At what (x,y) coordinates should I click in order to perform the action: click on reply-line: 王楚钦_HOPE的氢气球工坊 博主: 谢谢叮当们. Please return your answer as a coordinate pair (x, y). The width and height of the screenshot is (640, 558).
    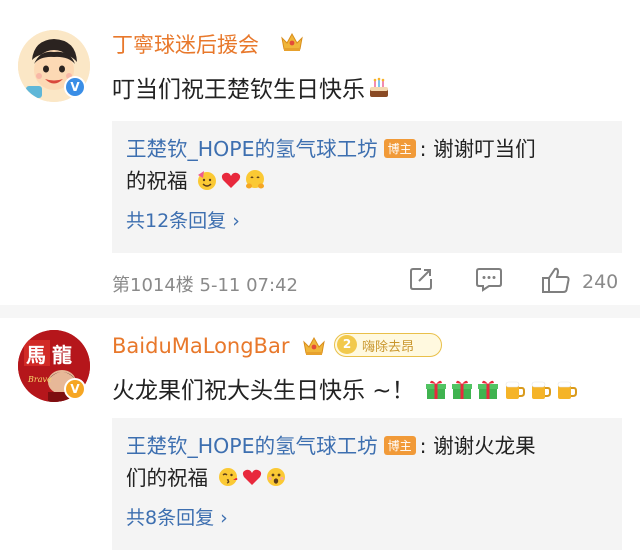
    Looking at the image, I should click on (331, 147).